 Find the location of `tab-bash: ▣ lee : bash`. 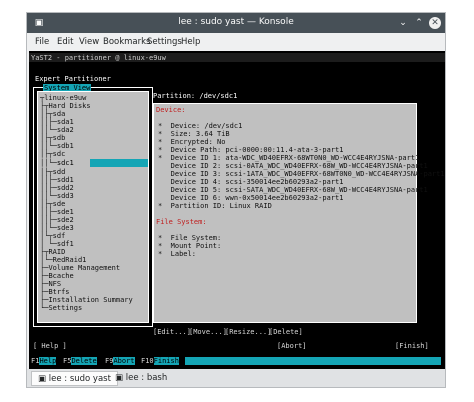

tab-bash: ▣ lee : bash is located at coordinates (141, 378).